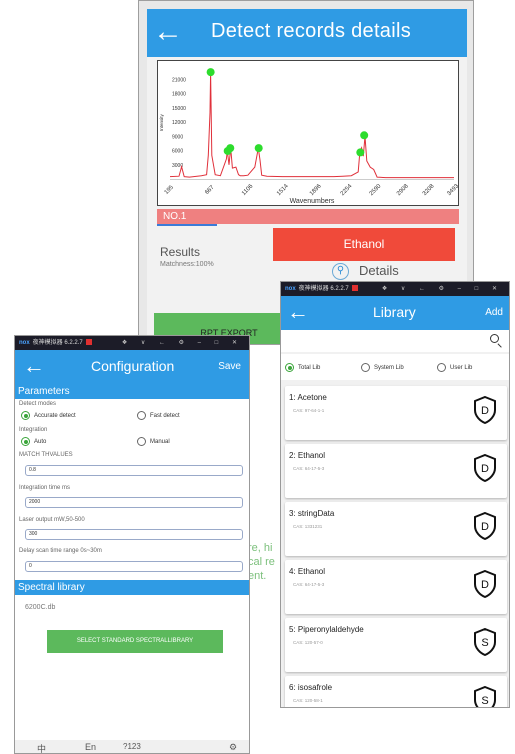  I want to click on library-filter-group: Total Lib System Lib User Lib, so click(395, 367).